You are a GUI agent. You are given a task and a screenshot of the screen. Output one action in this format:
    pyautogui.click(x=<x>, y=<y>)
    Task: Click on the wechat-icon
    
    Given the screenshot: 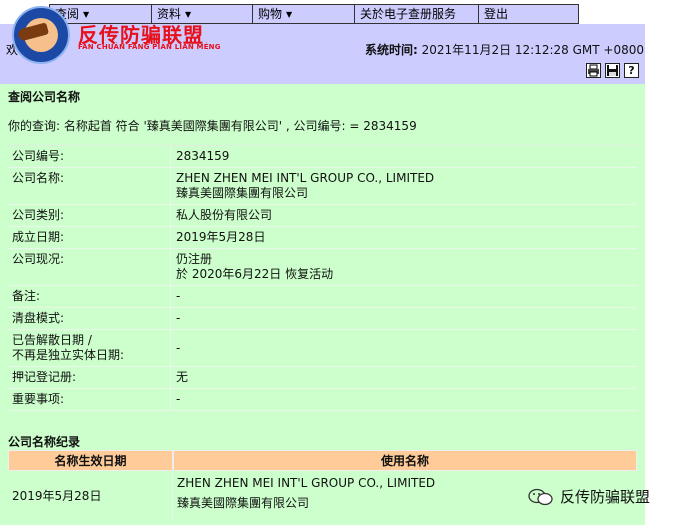 What is the action you would take?
    pyautogui.click(x=541, y=497)
    